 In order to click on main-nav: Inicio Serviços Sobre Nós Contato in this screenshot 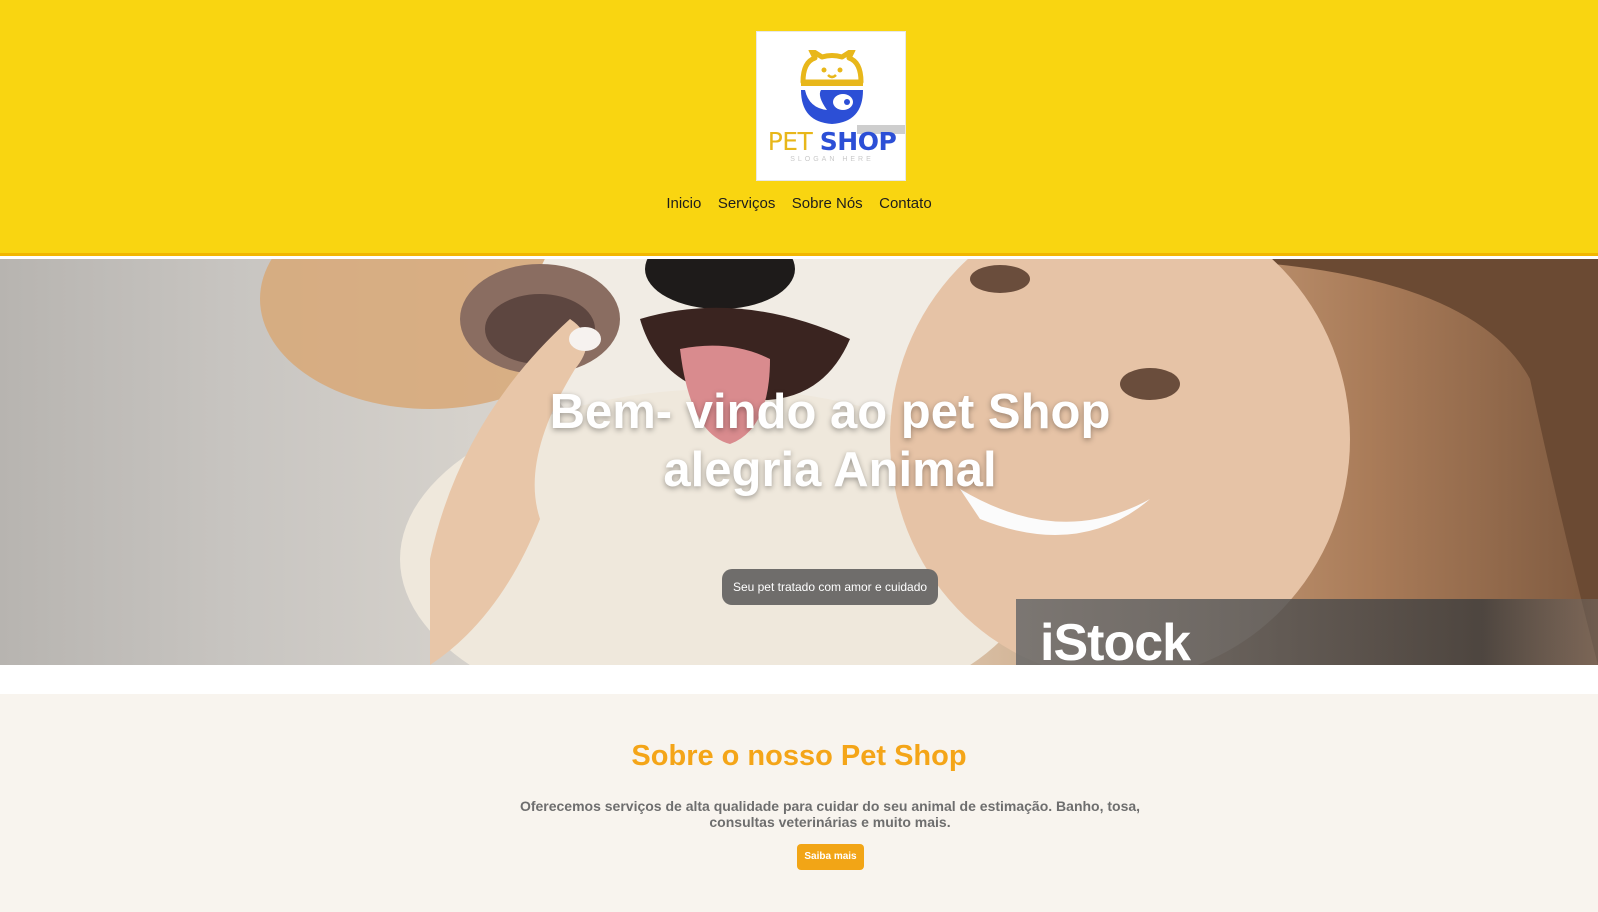, I will do `click(799, 204)`.